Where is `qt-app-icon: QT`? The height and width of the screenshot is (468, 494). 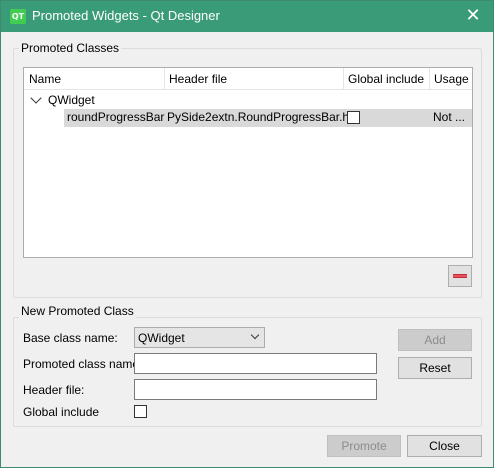
qt-app-icon: QT is located at coordinates (18, 16).